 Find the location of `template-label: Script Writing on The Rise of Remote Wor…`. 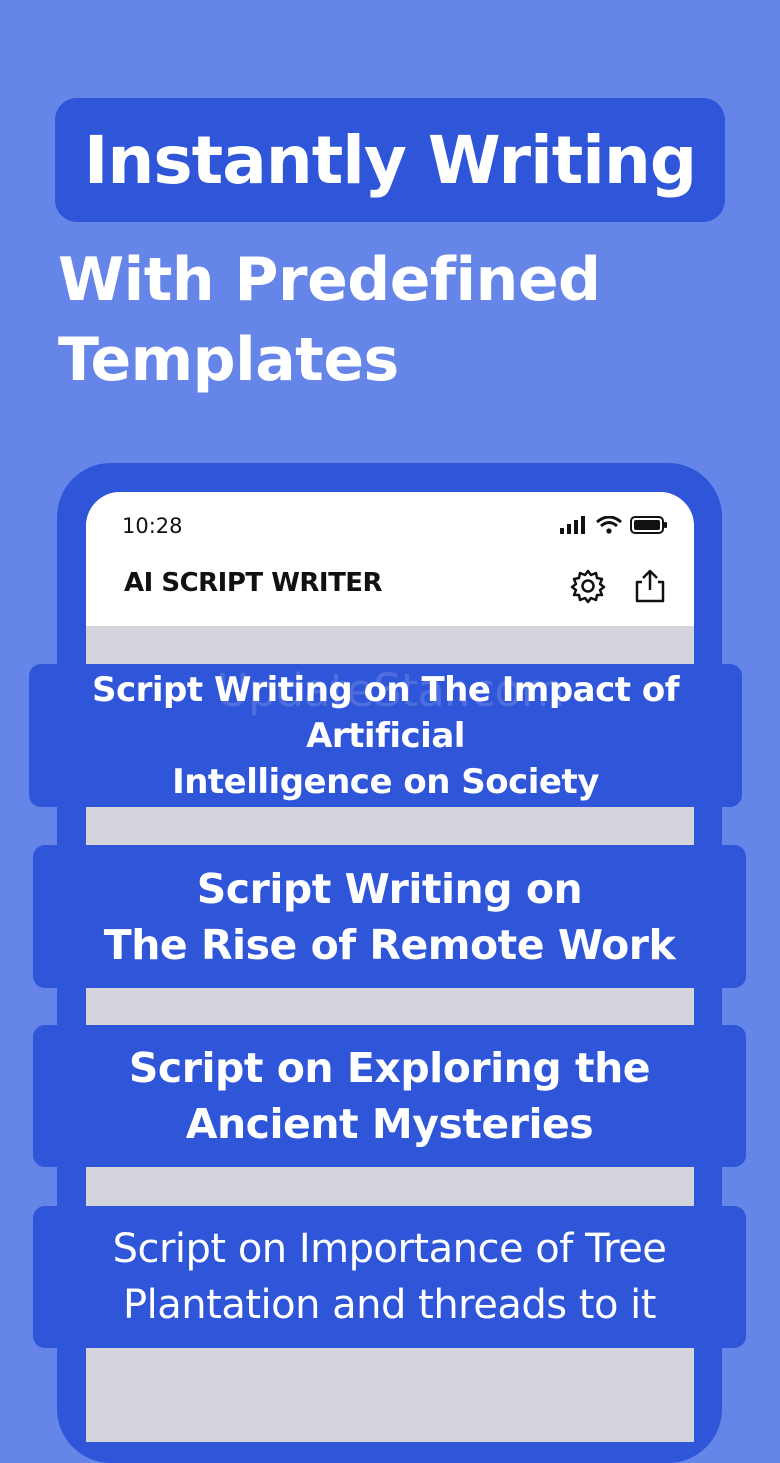

template-label: Script Writing on The Rise of Remote Wor… is located at coordinates (389, 916).